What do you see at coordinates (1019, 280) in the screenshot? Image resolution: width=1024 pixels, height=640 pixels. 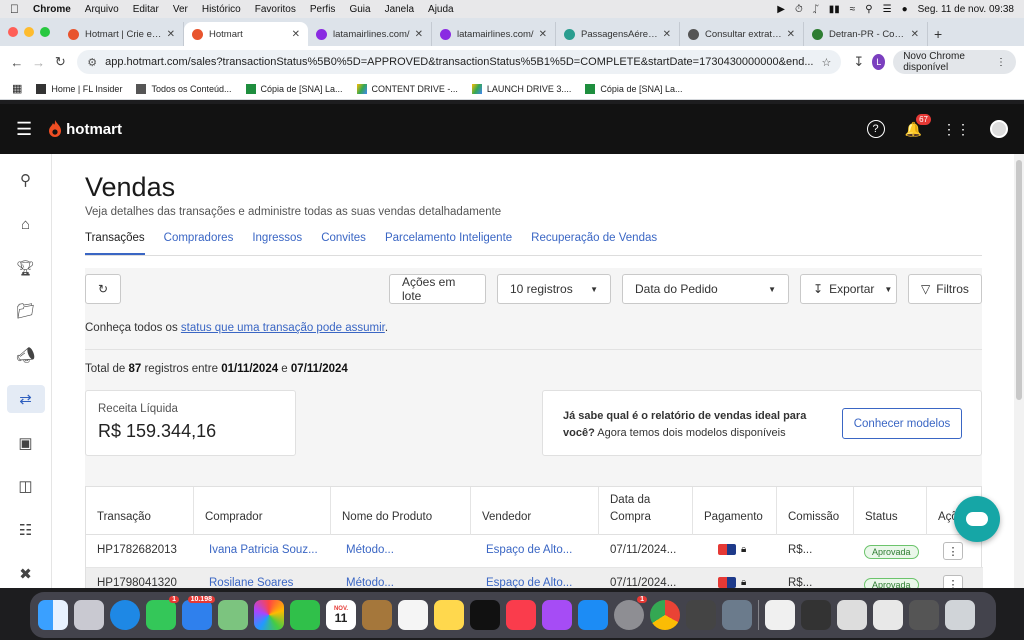 I see `scrollbar-thumb` at bounding box center [1019, 280].